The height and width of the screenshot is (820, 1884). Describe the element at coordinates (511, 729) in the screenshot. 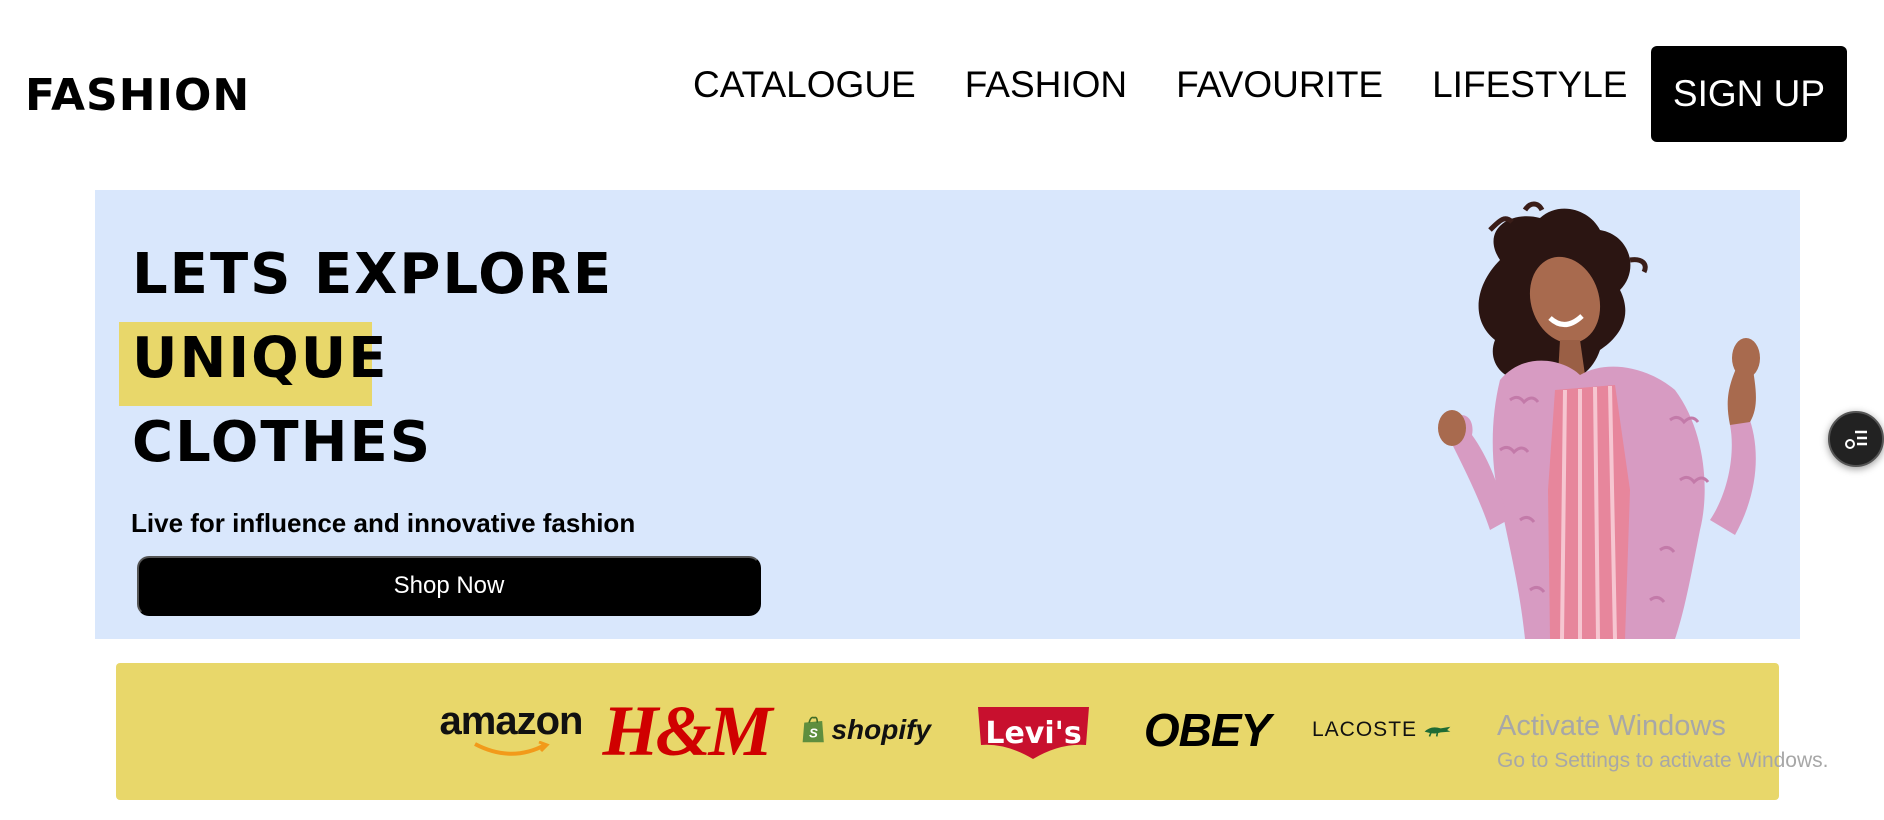

I see `brand-logo-amazon: amazon` at that location.